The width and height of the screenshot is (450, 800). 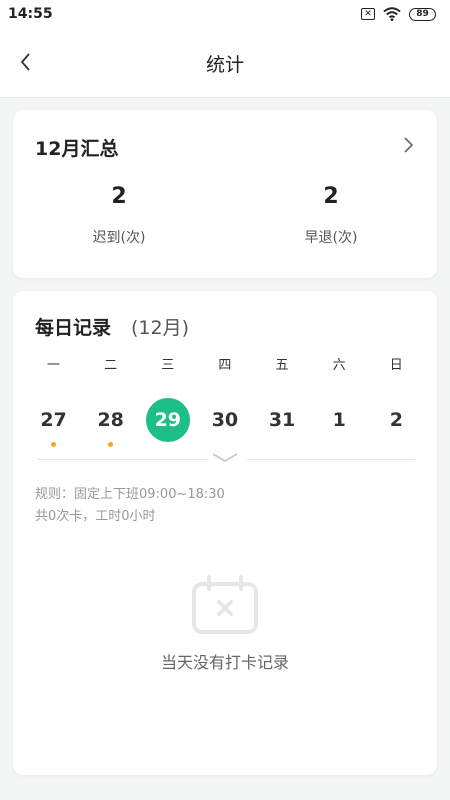 What do you see at coordinates (224, 662) in the screenshot?
I see `empty-state-text: 当天没有打卡记录` at bounding box center [224, 662].